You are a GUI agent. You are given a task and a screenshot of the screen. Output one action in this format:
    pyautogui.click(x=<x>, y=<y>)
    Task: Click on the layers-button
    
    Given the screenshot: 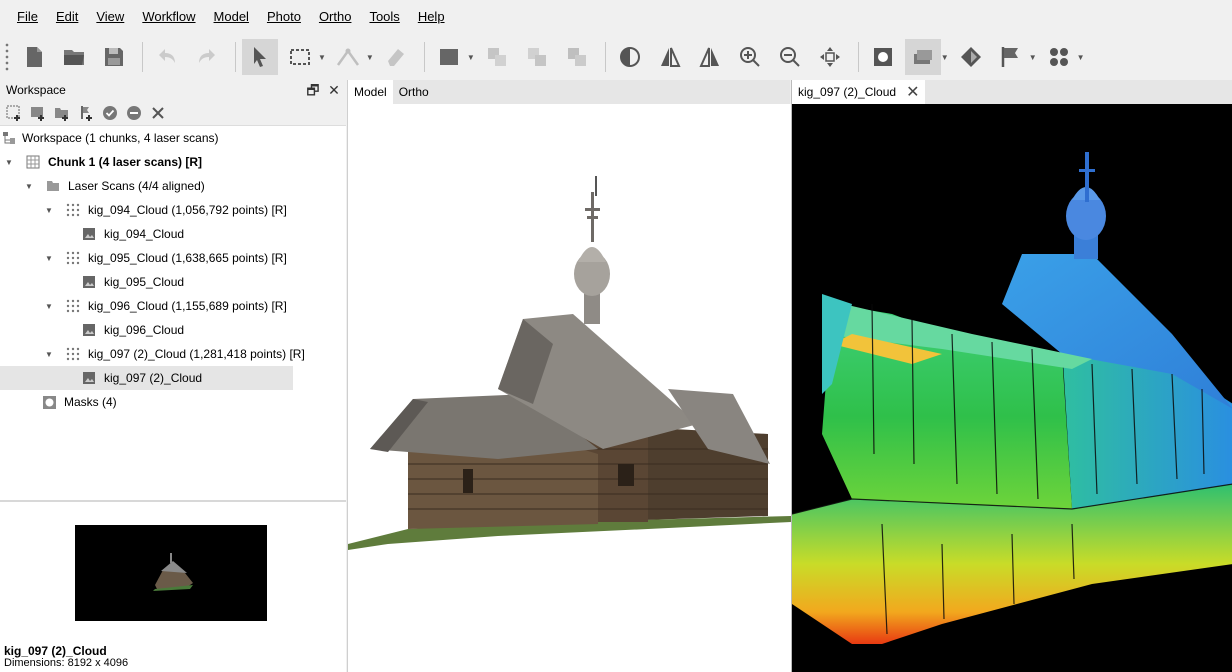 What is the action you would take?
    pyautogui.click(x=537, y=57)
    